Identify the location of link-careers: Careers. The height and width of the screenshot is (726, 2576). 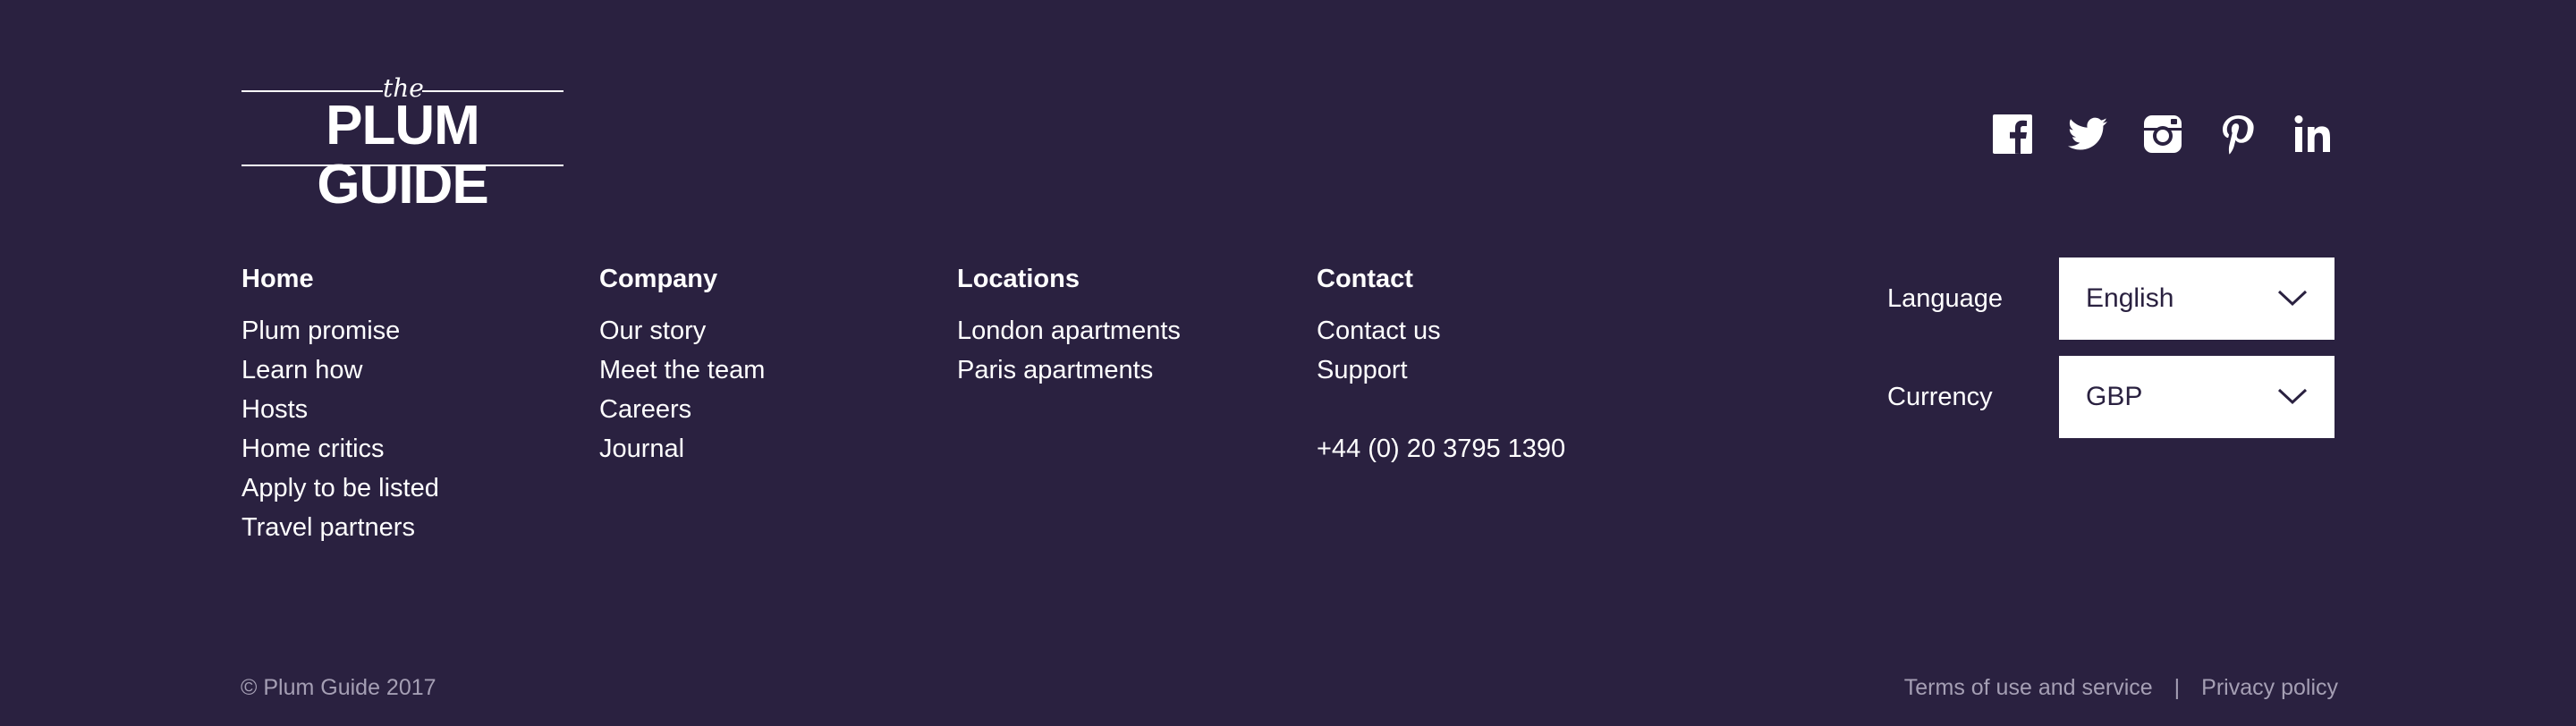
(682, 409).